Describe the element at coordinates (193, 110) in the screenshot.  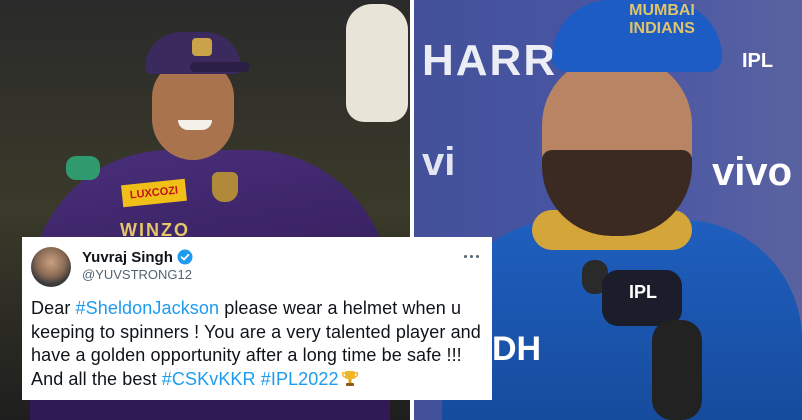
I see `player-face` at that location.